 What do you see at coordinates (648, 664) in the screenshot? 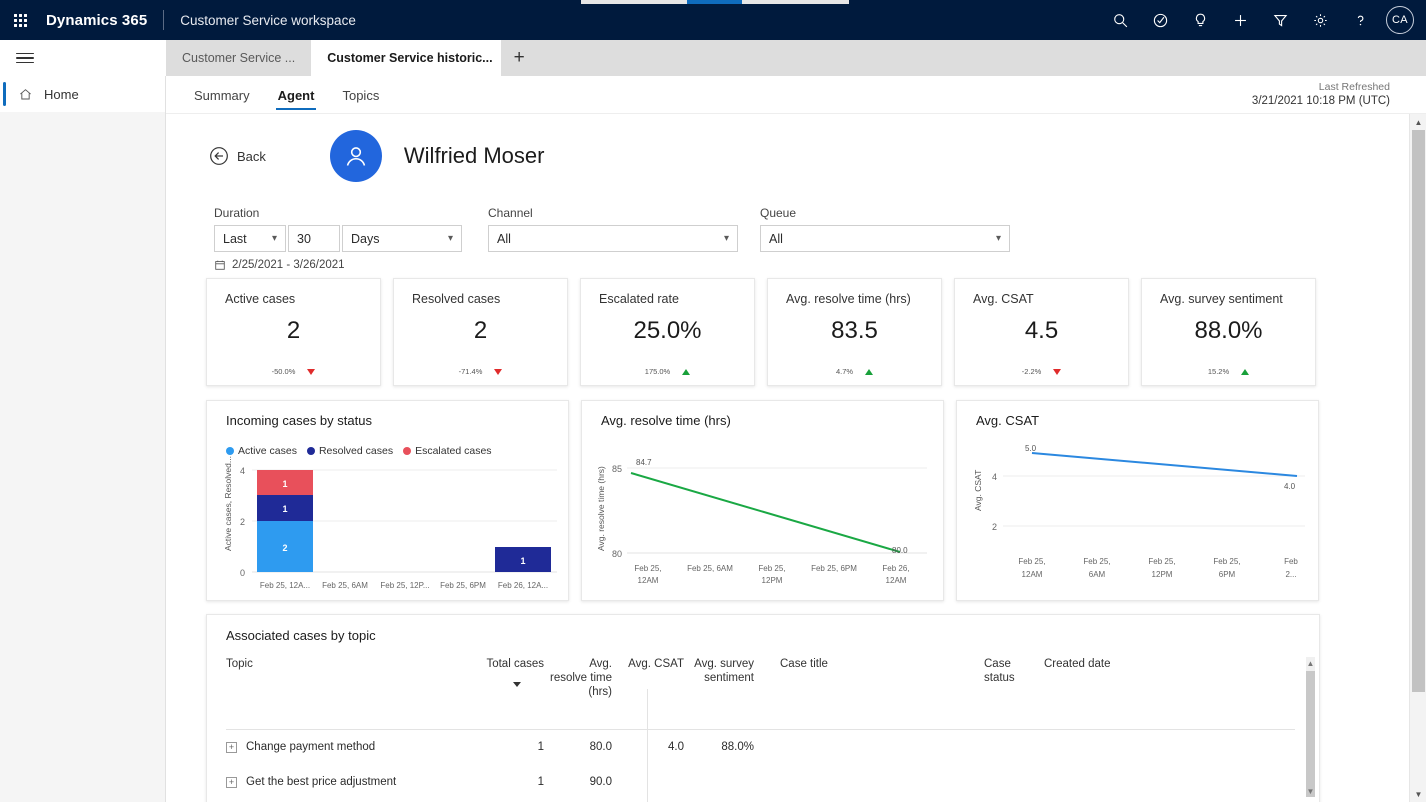
I see `column-header-avg-csat: Avg. CSAT` at bounding box center [648, 664].